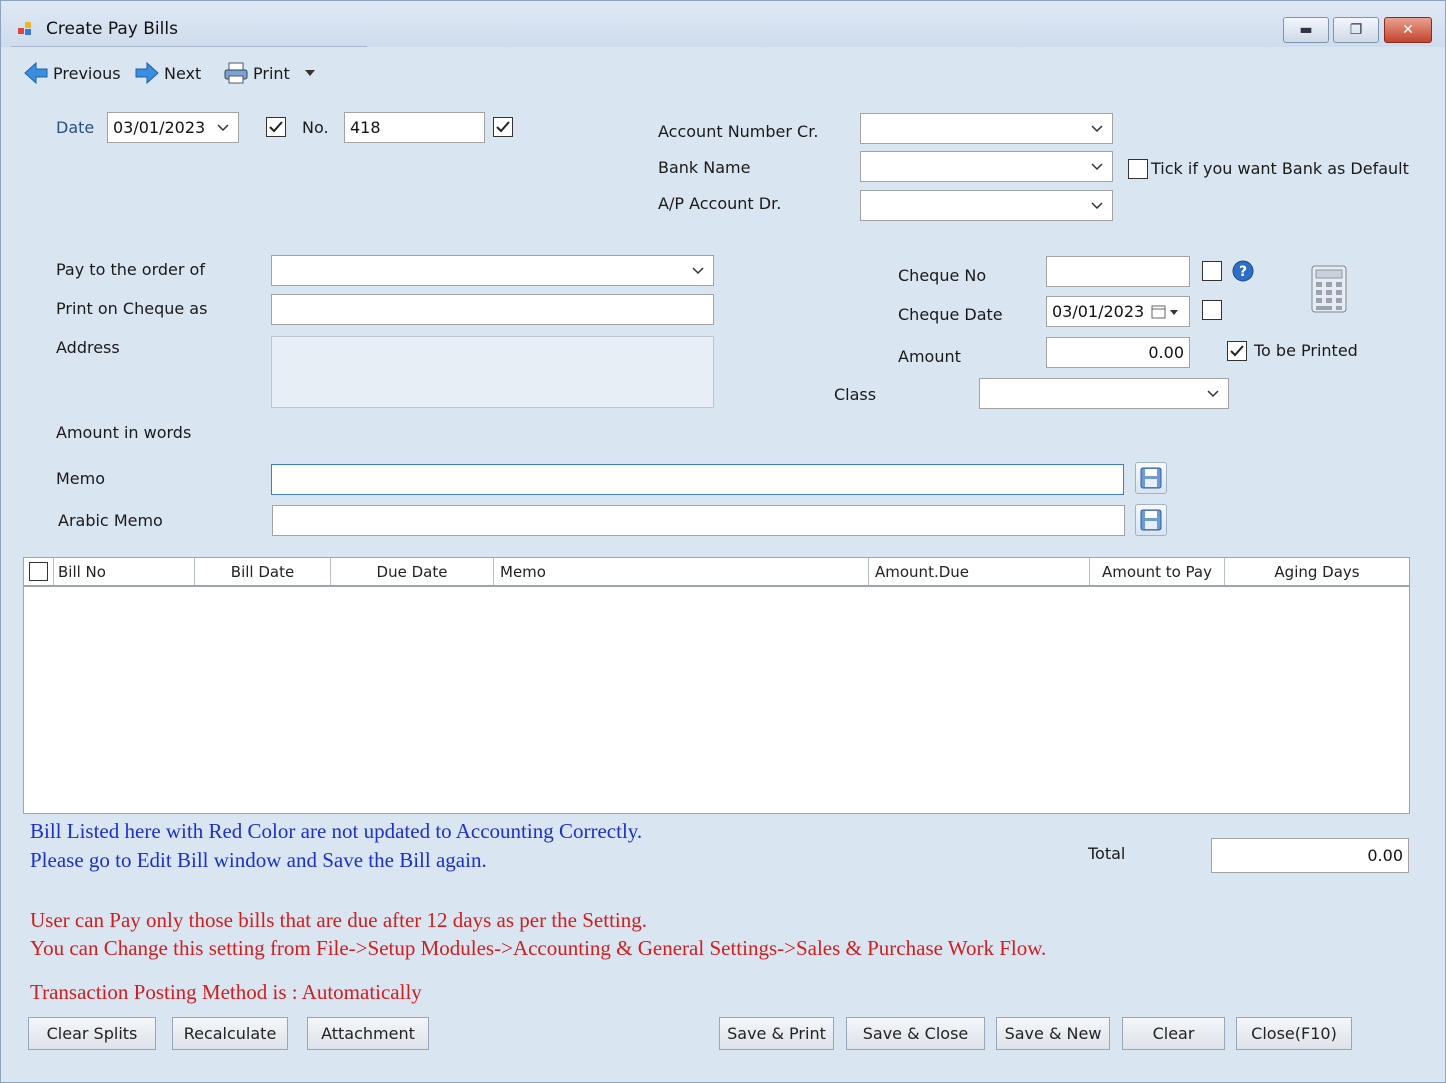 This screenshot has width=1446, height=1083. What do you see at coordinates (915, 1033) in the screenshot?
I see `save-close-button: Save & Close` at bounding box center [915, 1033].